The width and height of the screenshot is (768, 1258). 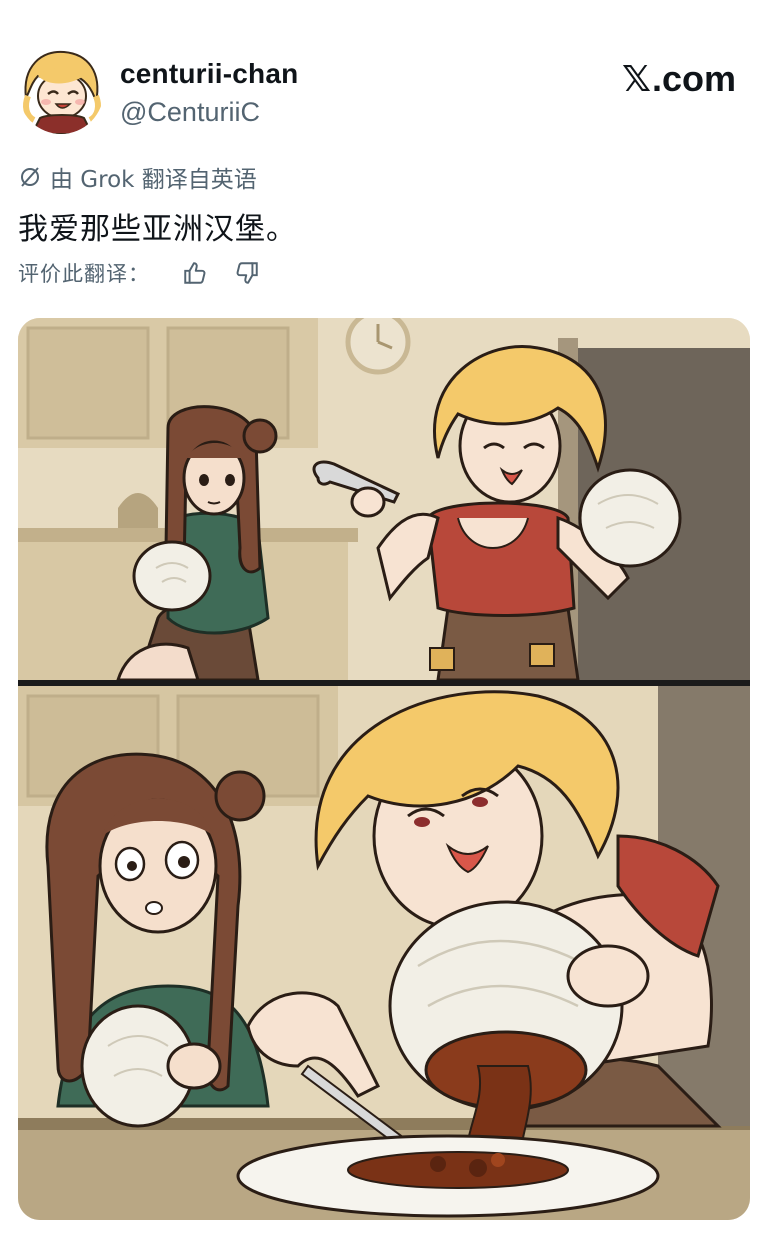 I want to click on brand-domain: .com, so click(x=693, y=78).